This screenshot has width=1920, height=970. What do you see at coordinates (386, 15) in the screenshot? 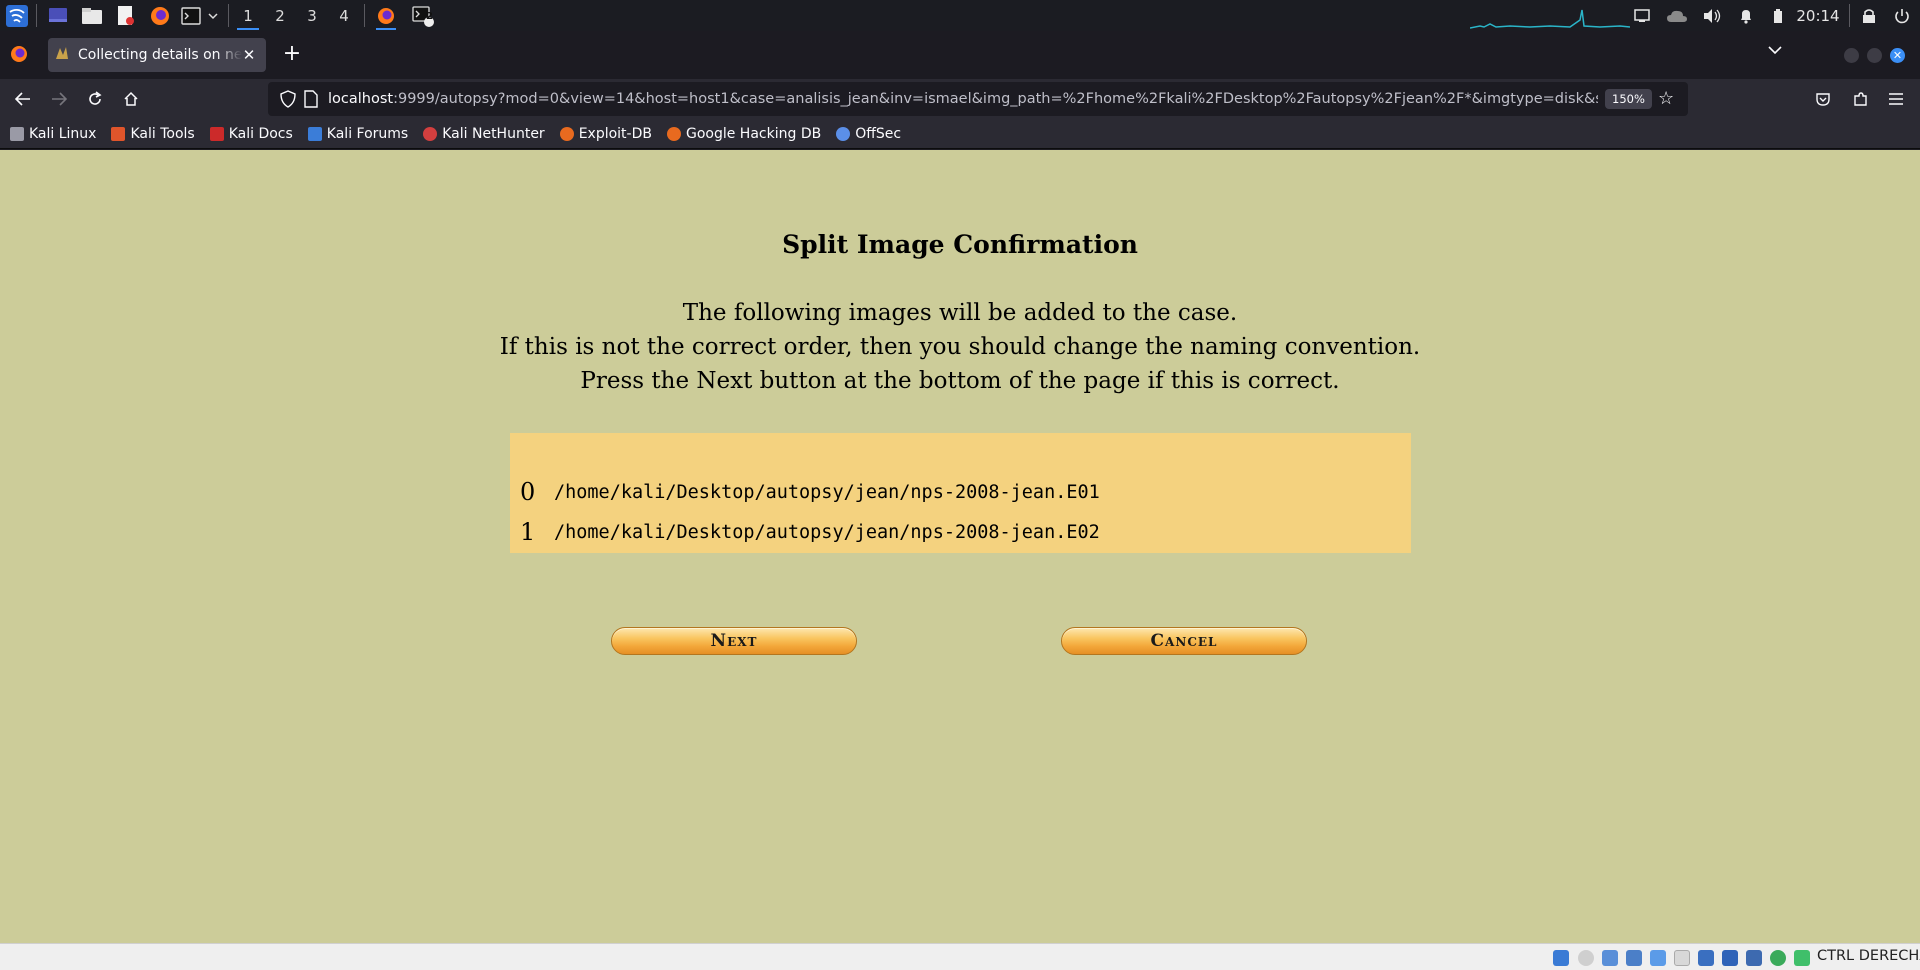
I see `firefox-window-button` at bounding box center [386, 15].